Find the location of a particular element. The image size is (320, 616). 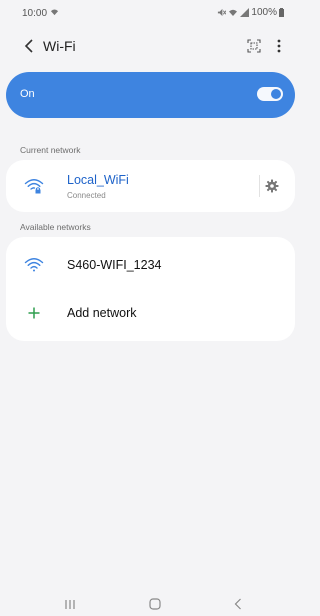

status-time: 10:00 is located at coordinates (35, 13).